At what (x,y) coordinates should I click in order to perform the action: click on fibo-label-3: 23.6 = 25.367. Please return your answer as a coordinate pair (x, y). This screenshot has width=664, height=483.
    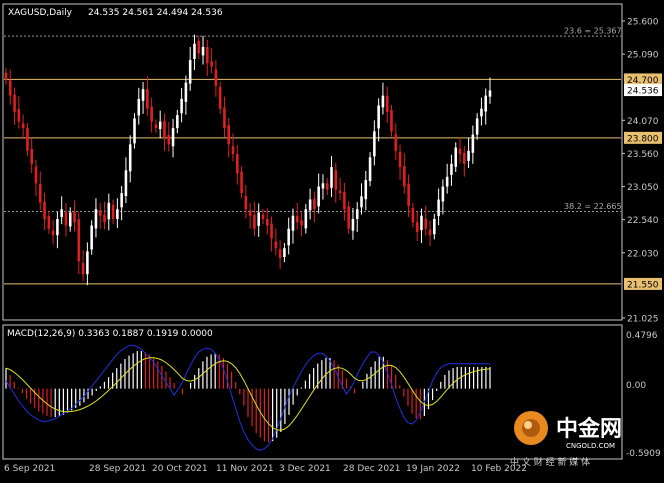
    Looking at the image, I should click on (593, 31).